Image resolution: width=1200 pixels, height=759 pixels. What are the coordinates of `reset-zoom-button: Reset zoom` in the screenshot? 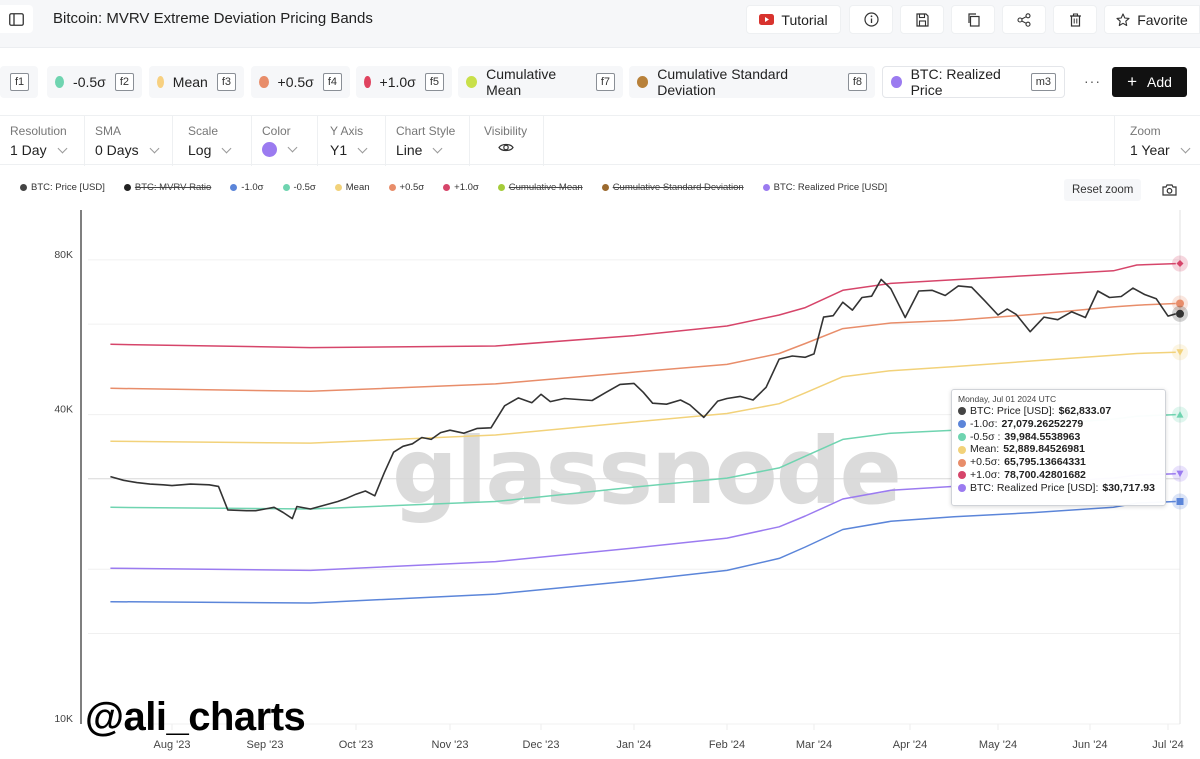 It's located at (1103, 190).